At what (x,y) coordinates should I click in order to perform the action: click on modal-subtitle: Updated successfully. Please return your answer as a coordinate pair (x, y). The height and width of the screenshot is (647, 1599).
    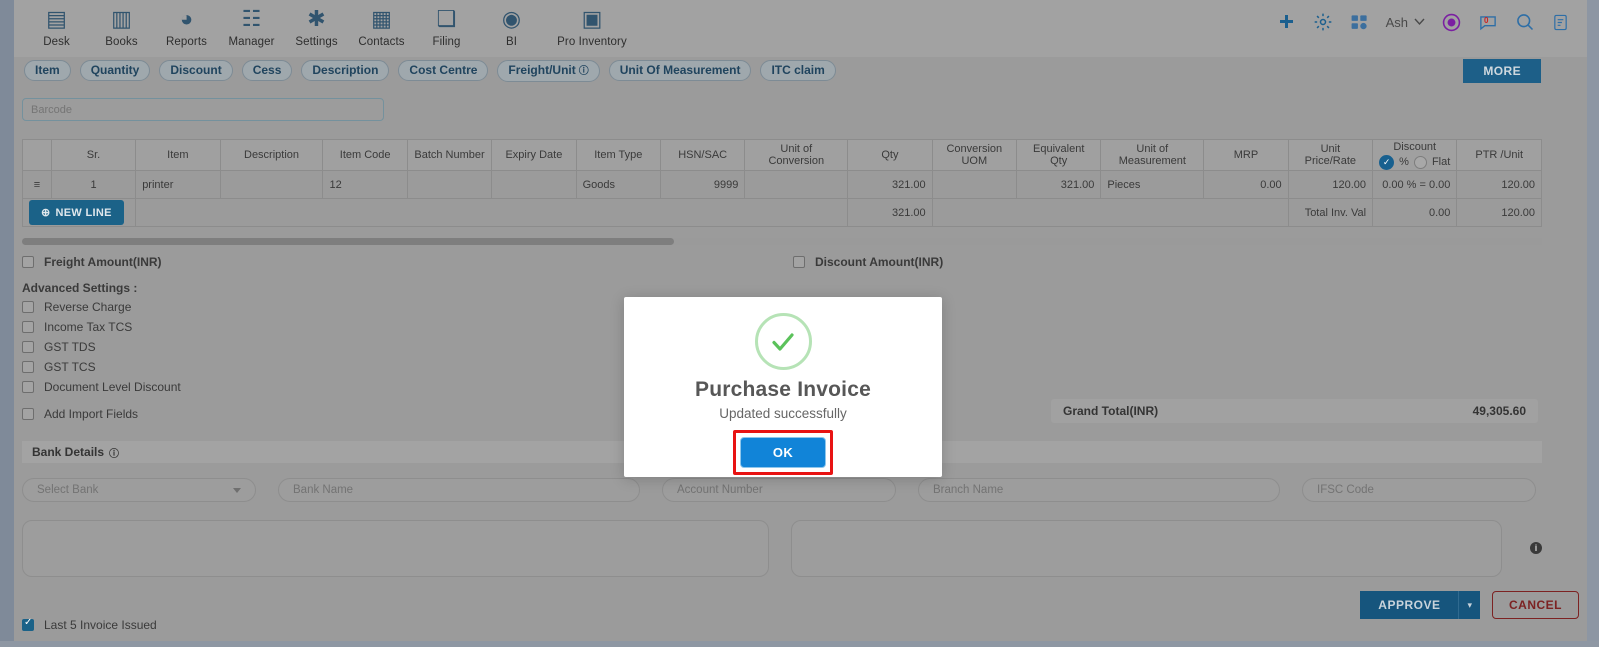
    Looking at the image, I should click on (783, 413).